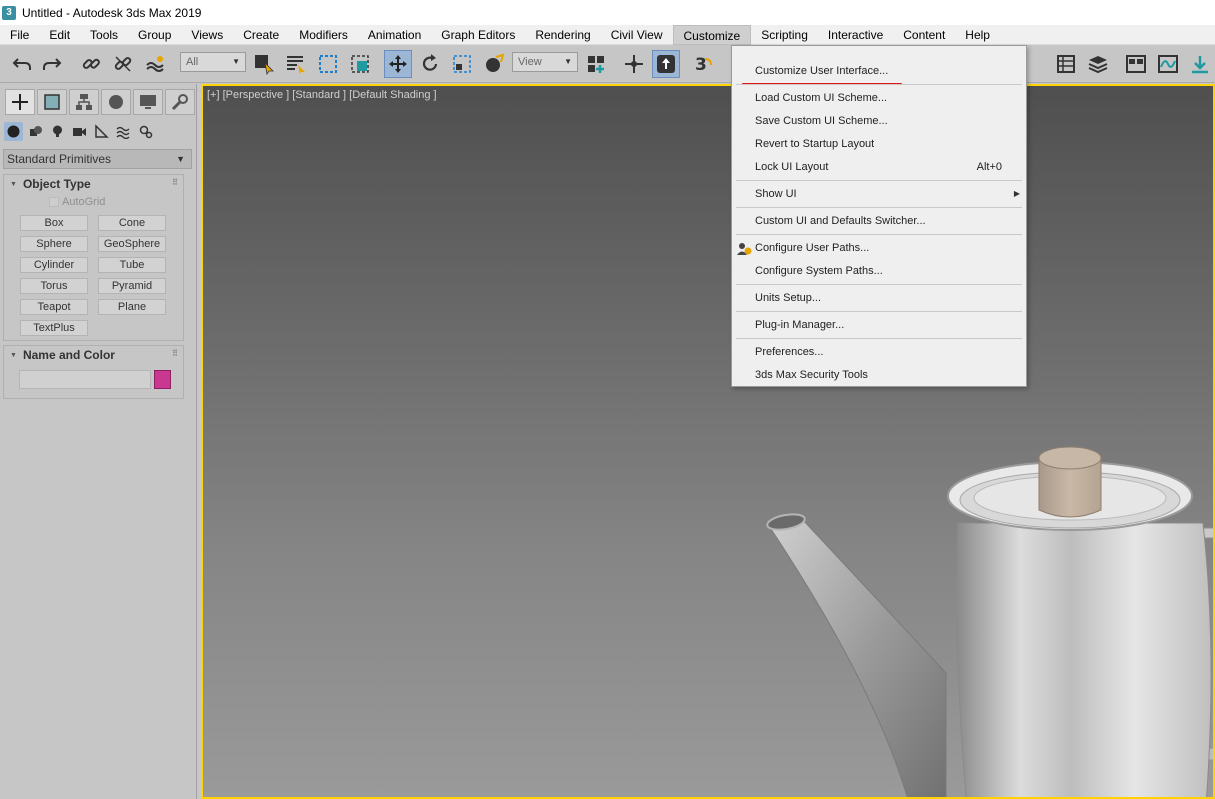 This screenshot has height=799, width=1215. What do you see at coordinates (123, 64) in the screenshot?
I see `unlink-icon` at bounding box center [123, 64].